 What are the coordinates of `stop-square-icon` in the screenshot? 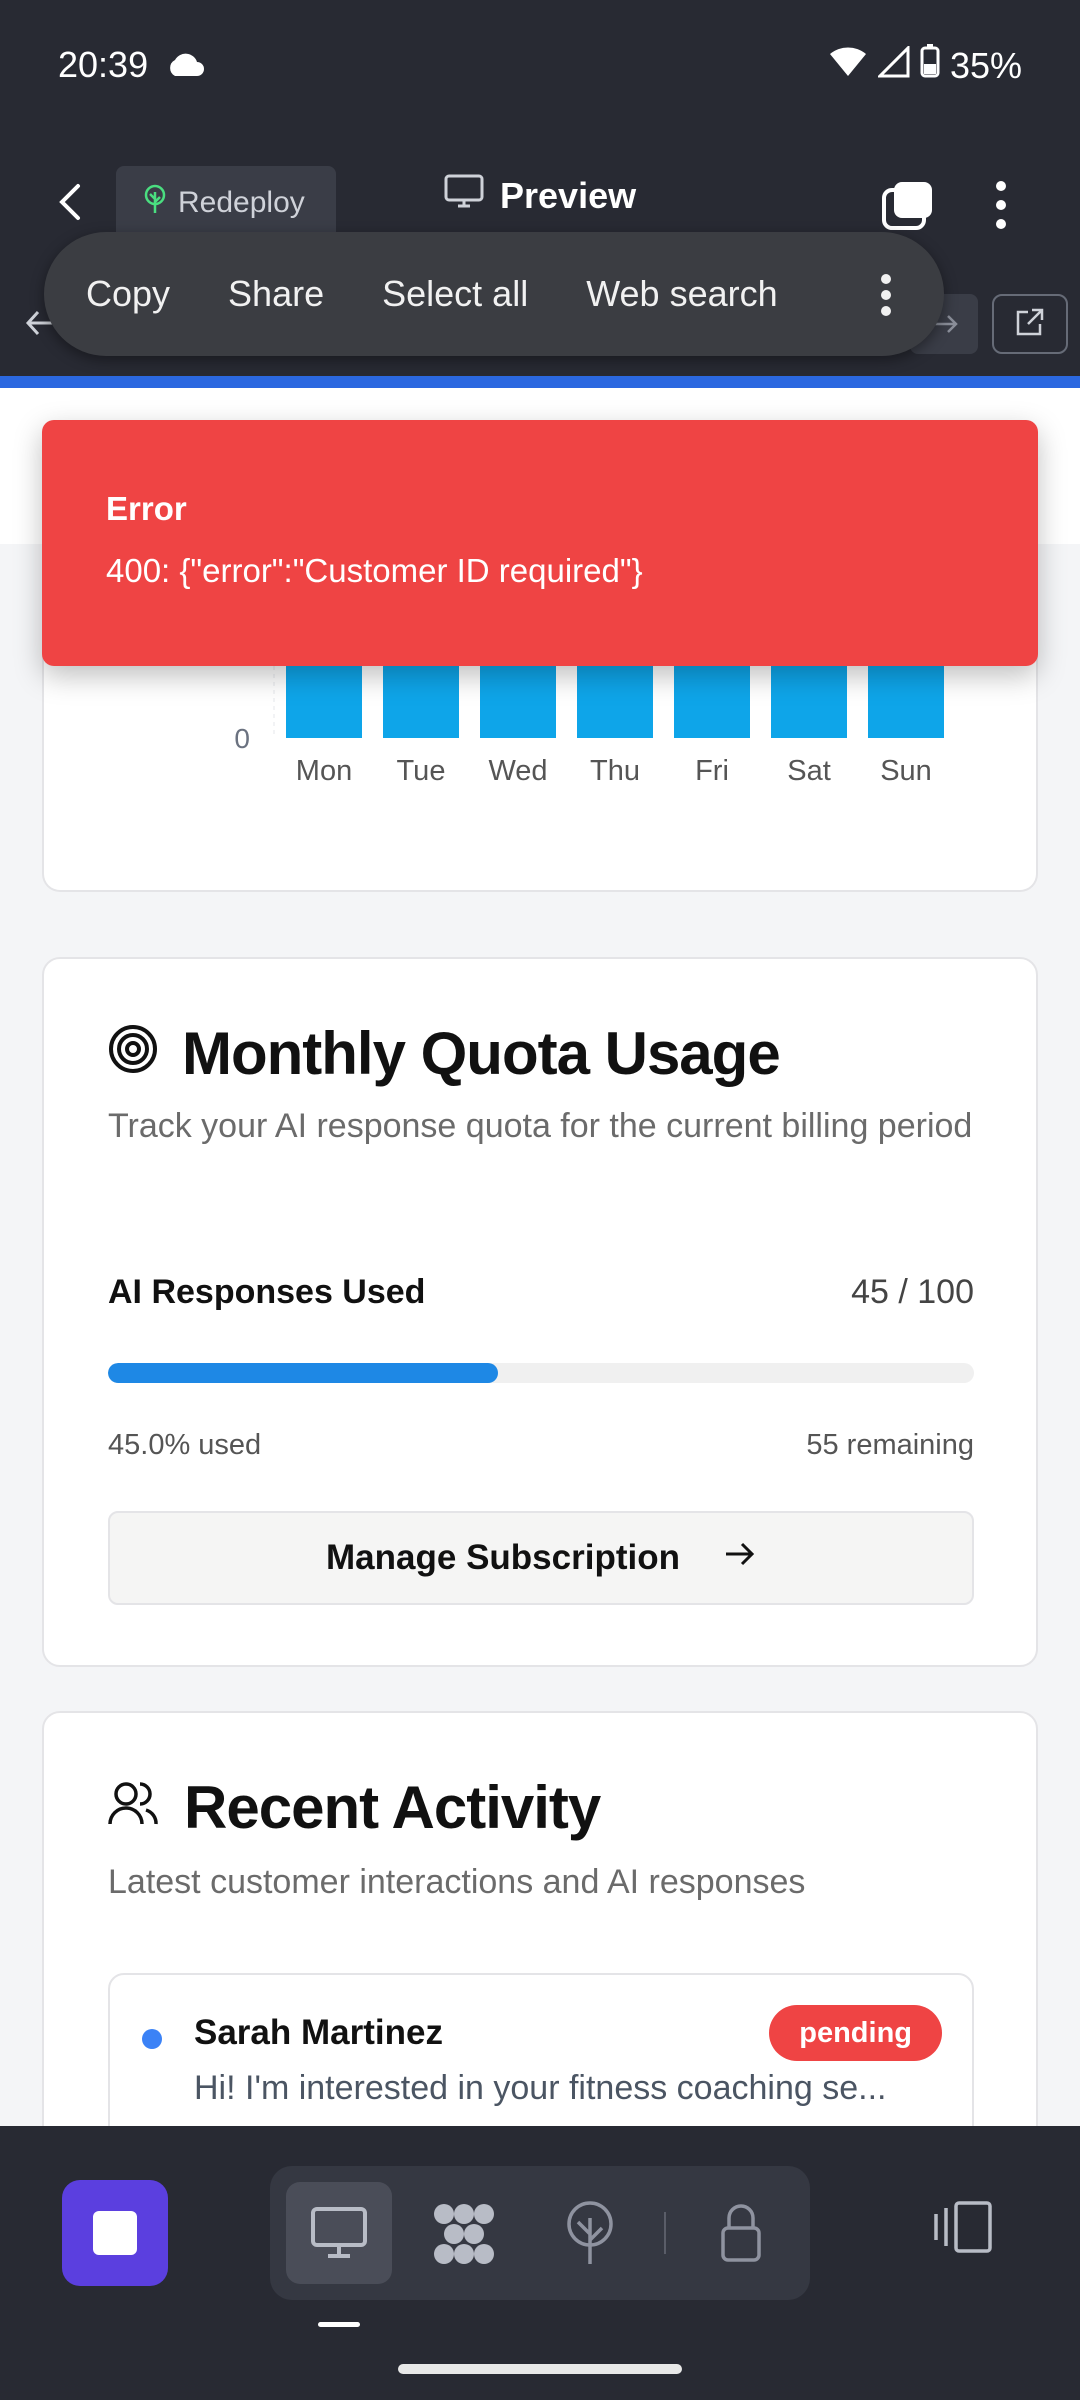 It's located at (115, 2233).